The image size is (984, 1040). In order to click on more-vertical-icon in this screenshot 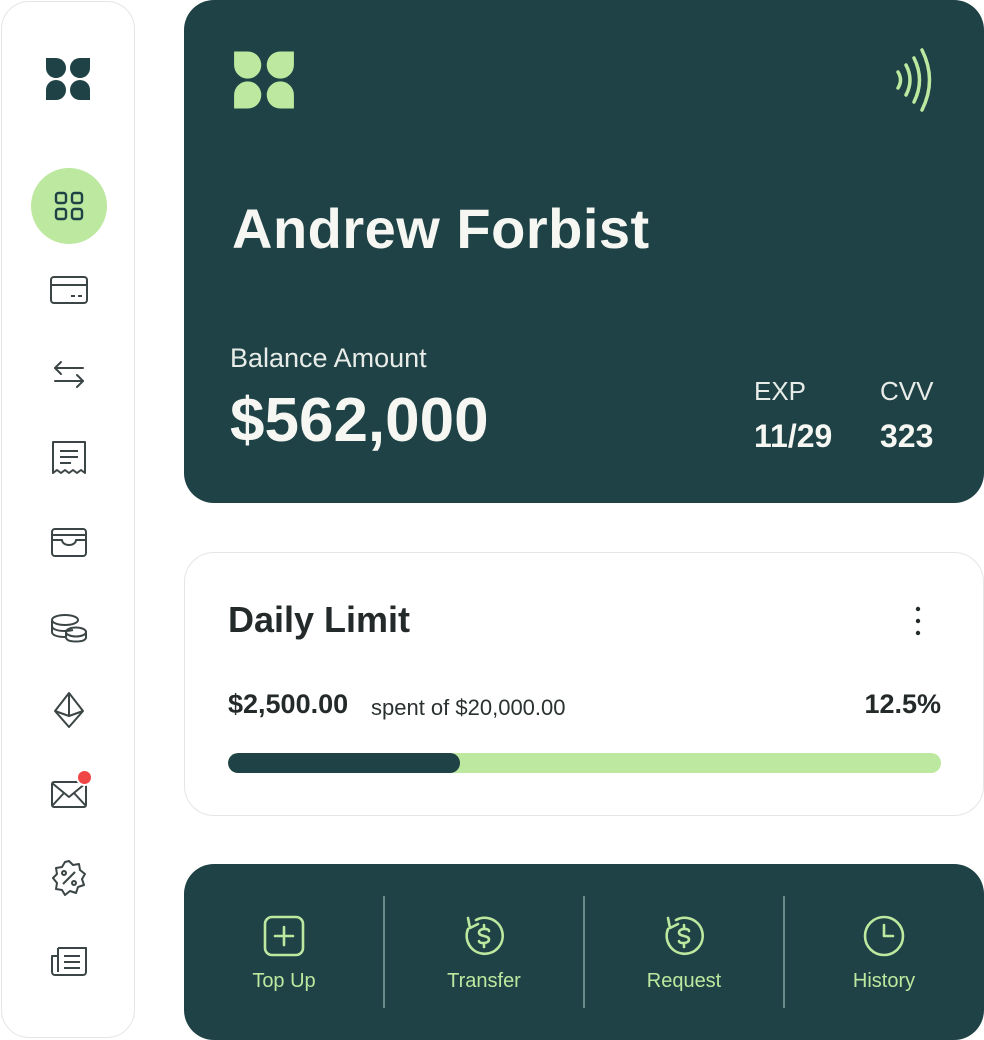, I will do `click(918, 621)`.